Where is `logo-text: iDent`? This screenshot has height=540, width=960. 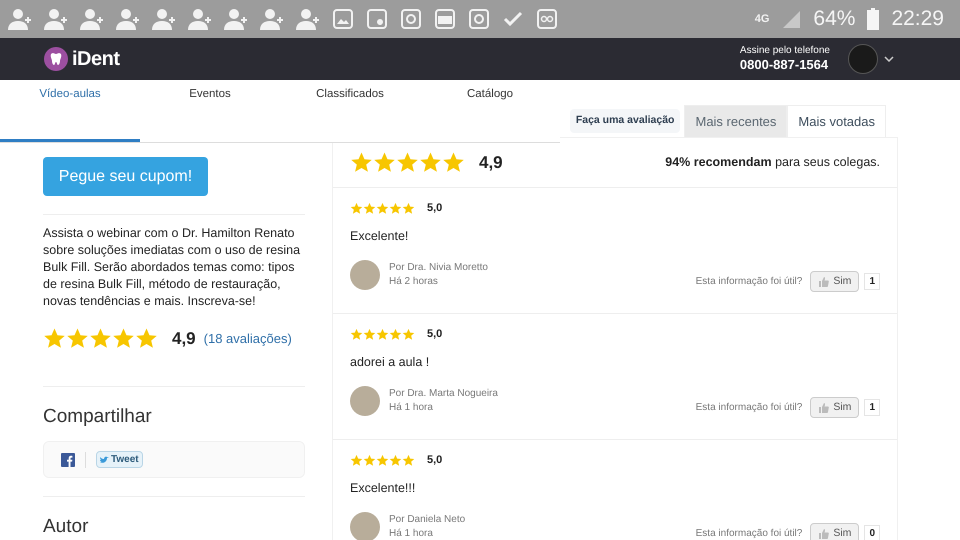 logo-text: iDent is located at coordinates (96, 59).